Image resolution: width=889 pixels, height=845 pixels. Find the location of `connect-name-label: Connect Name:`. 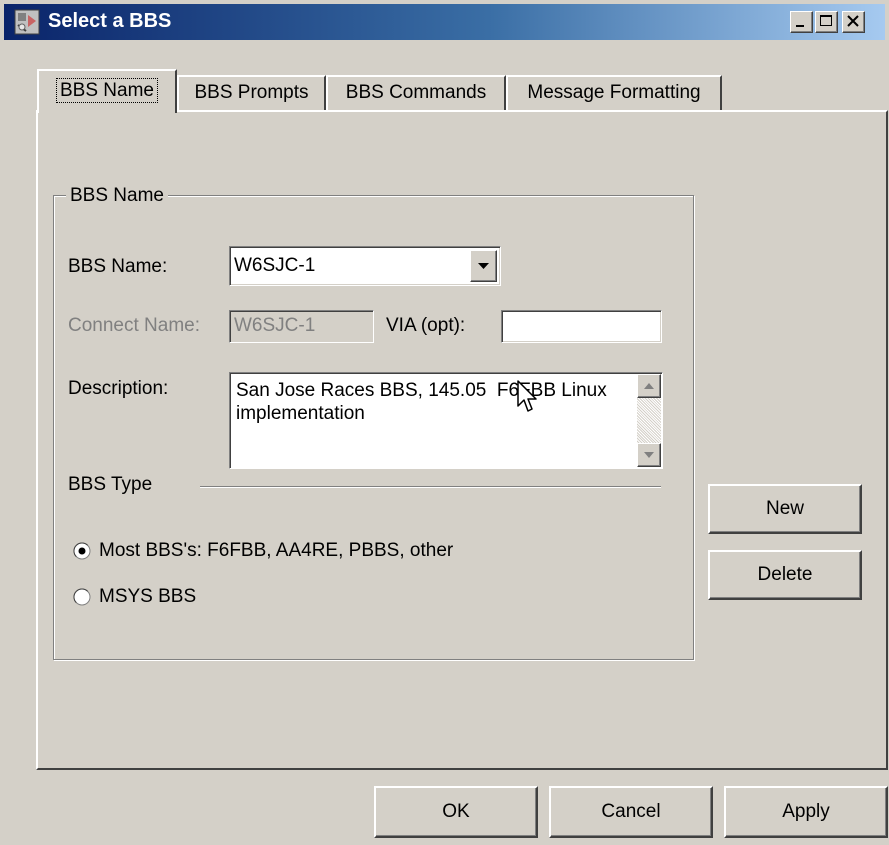

connect-name-label: Connect Name: is located at coordinates (134, 325).